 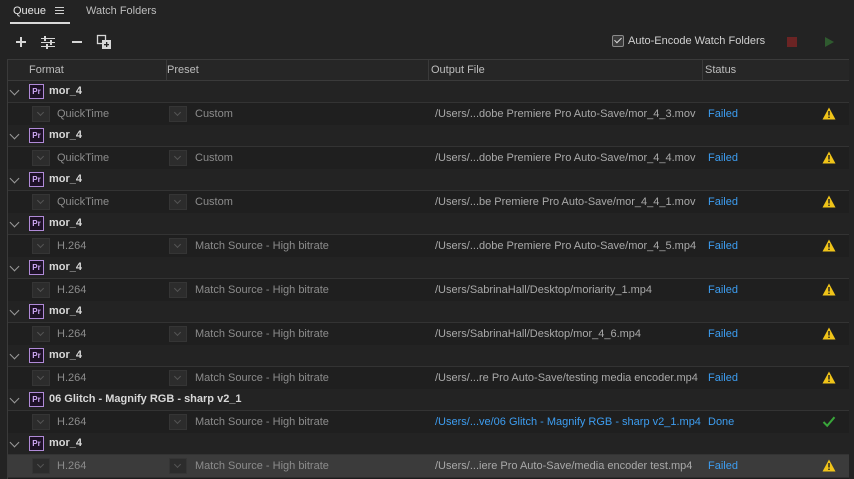 I want to click on source-name: 06 Glitch - Magnify RGB - sharp v2_1, so click(x=145, y=399).